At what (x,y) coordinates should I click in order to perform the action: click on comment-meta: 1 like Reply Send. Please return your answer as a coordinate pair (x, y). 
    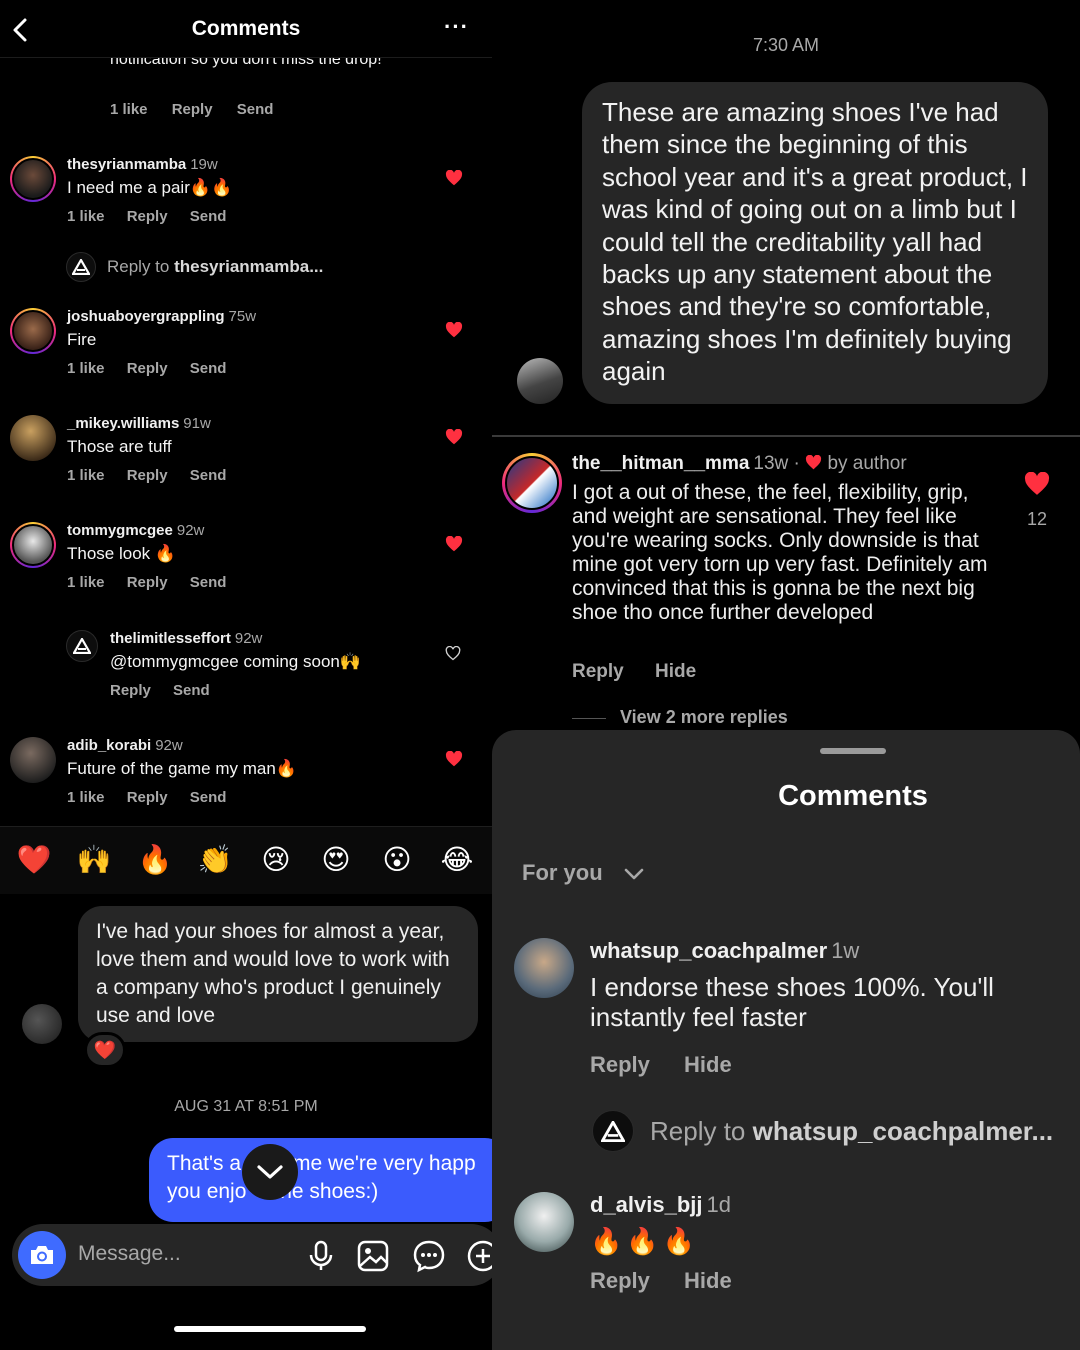
    Looking at the image, I should click on (155, 216).